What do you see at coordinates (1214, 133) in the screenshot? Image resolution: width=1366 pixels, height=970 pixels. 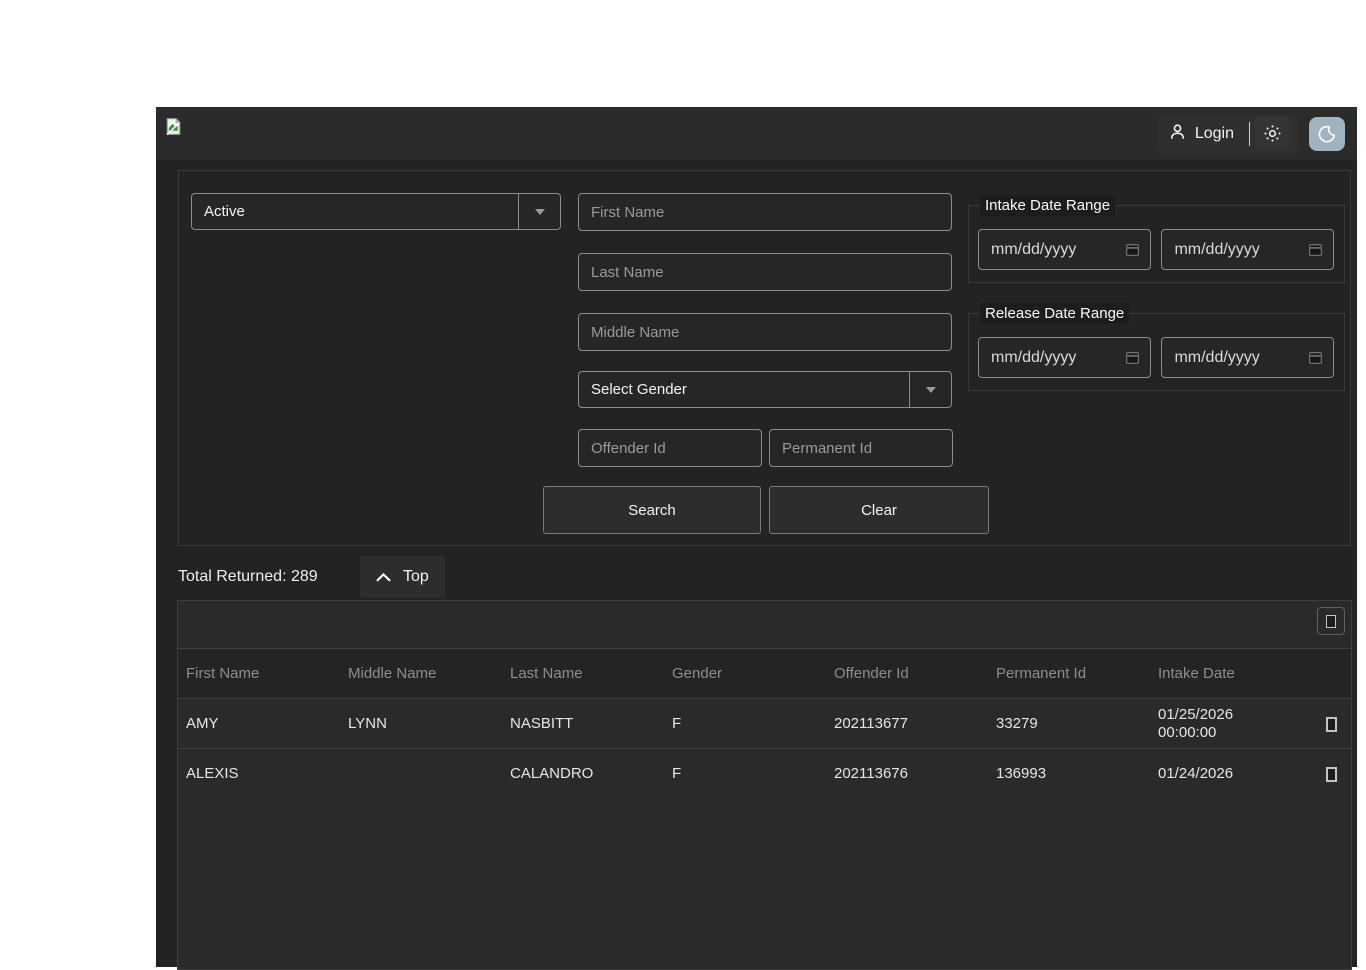 I see `login-label: Login` at bounding box center [1214, 133].